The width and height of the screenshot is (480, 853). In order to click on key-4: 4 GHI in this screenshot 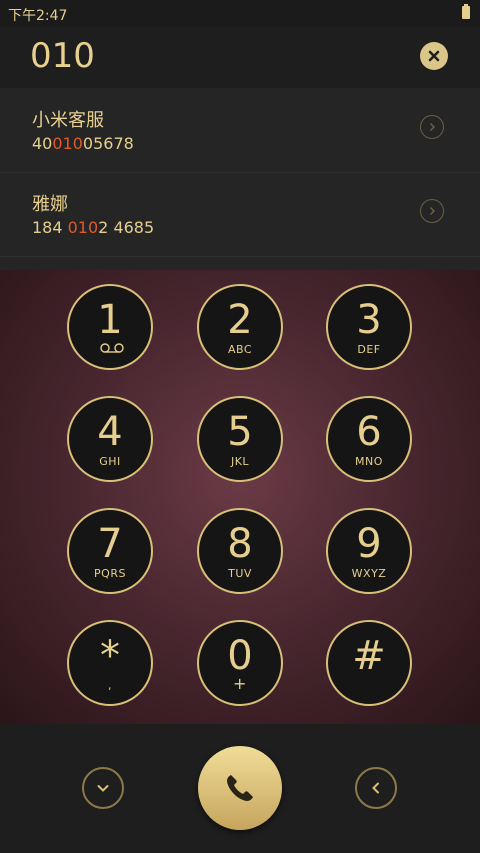, I will do `click(110, 439)`.